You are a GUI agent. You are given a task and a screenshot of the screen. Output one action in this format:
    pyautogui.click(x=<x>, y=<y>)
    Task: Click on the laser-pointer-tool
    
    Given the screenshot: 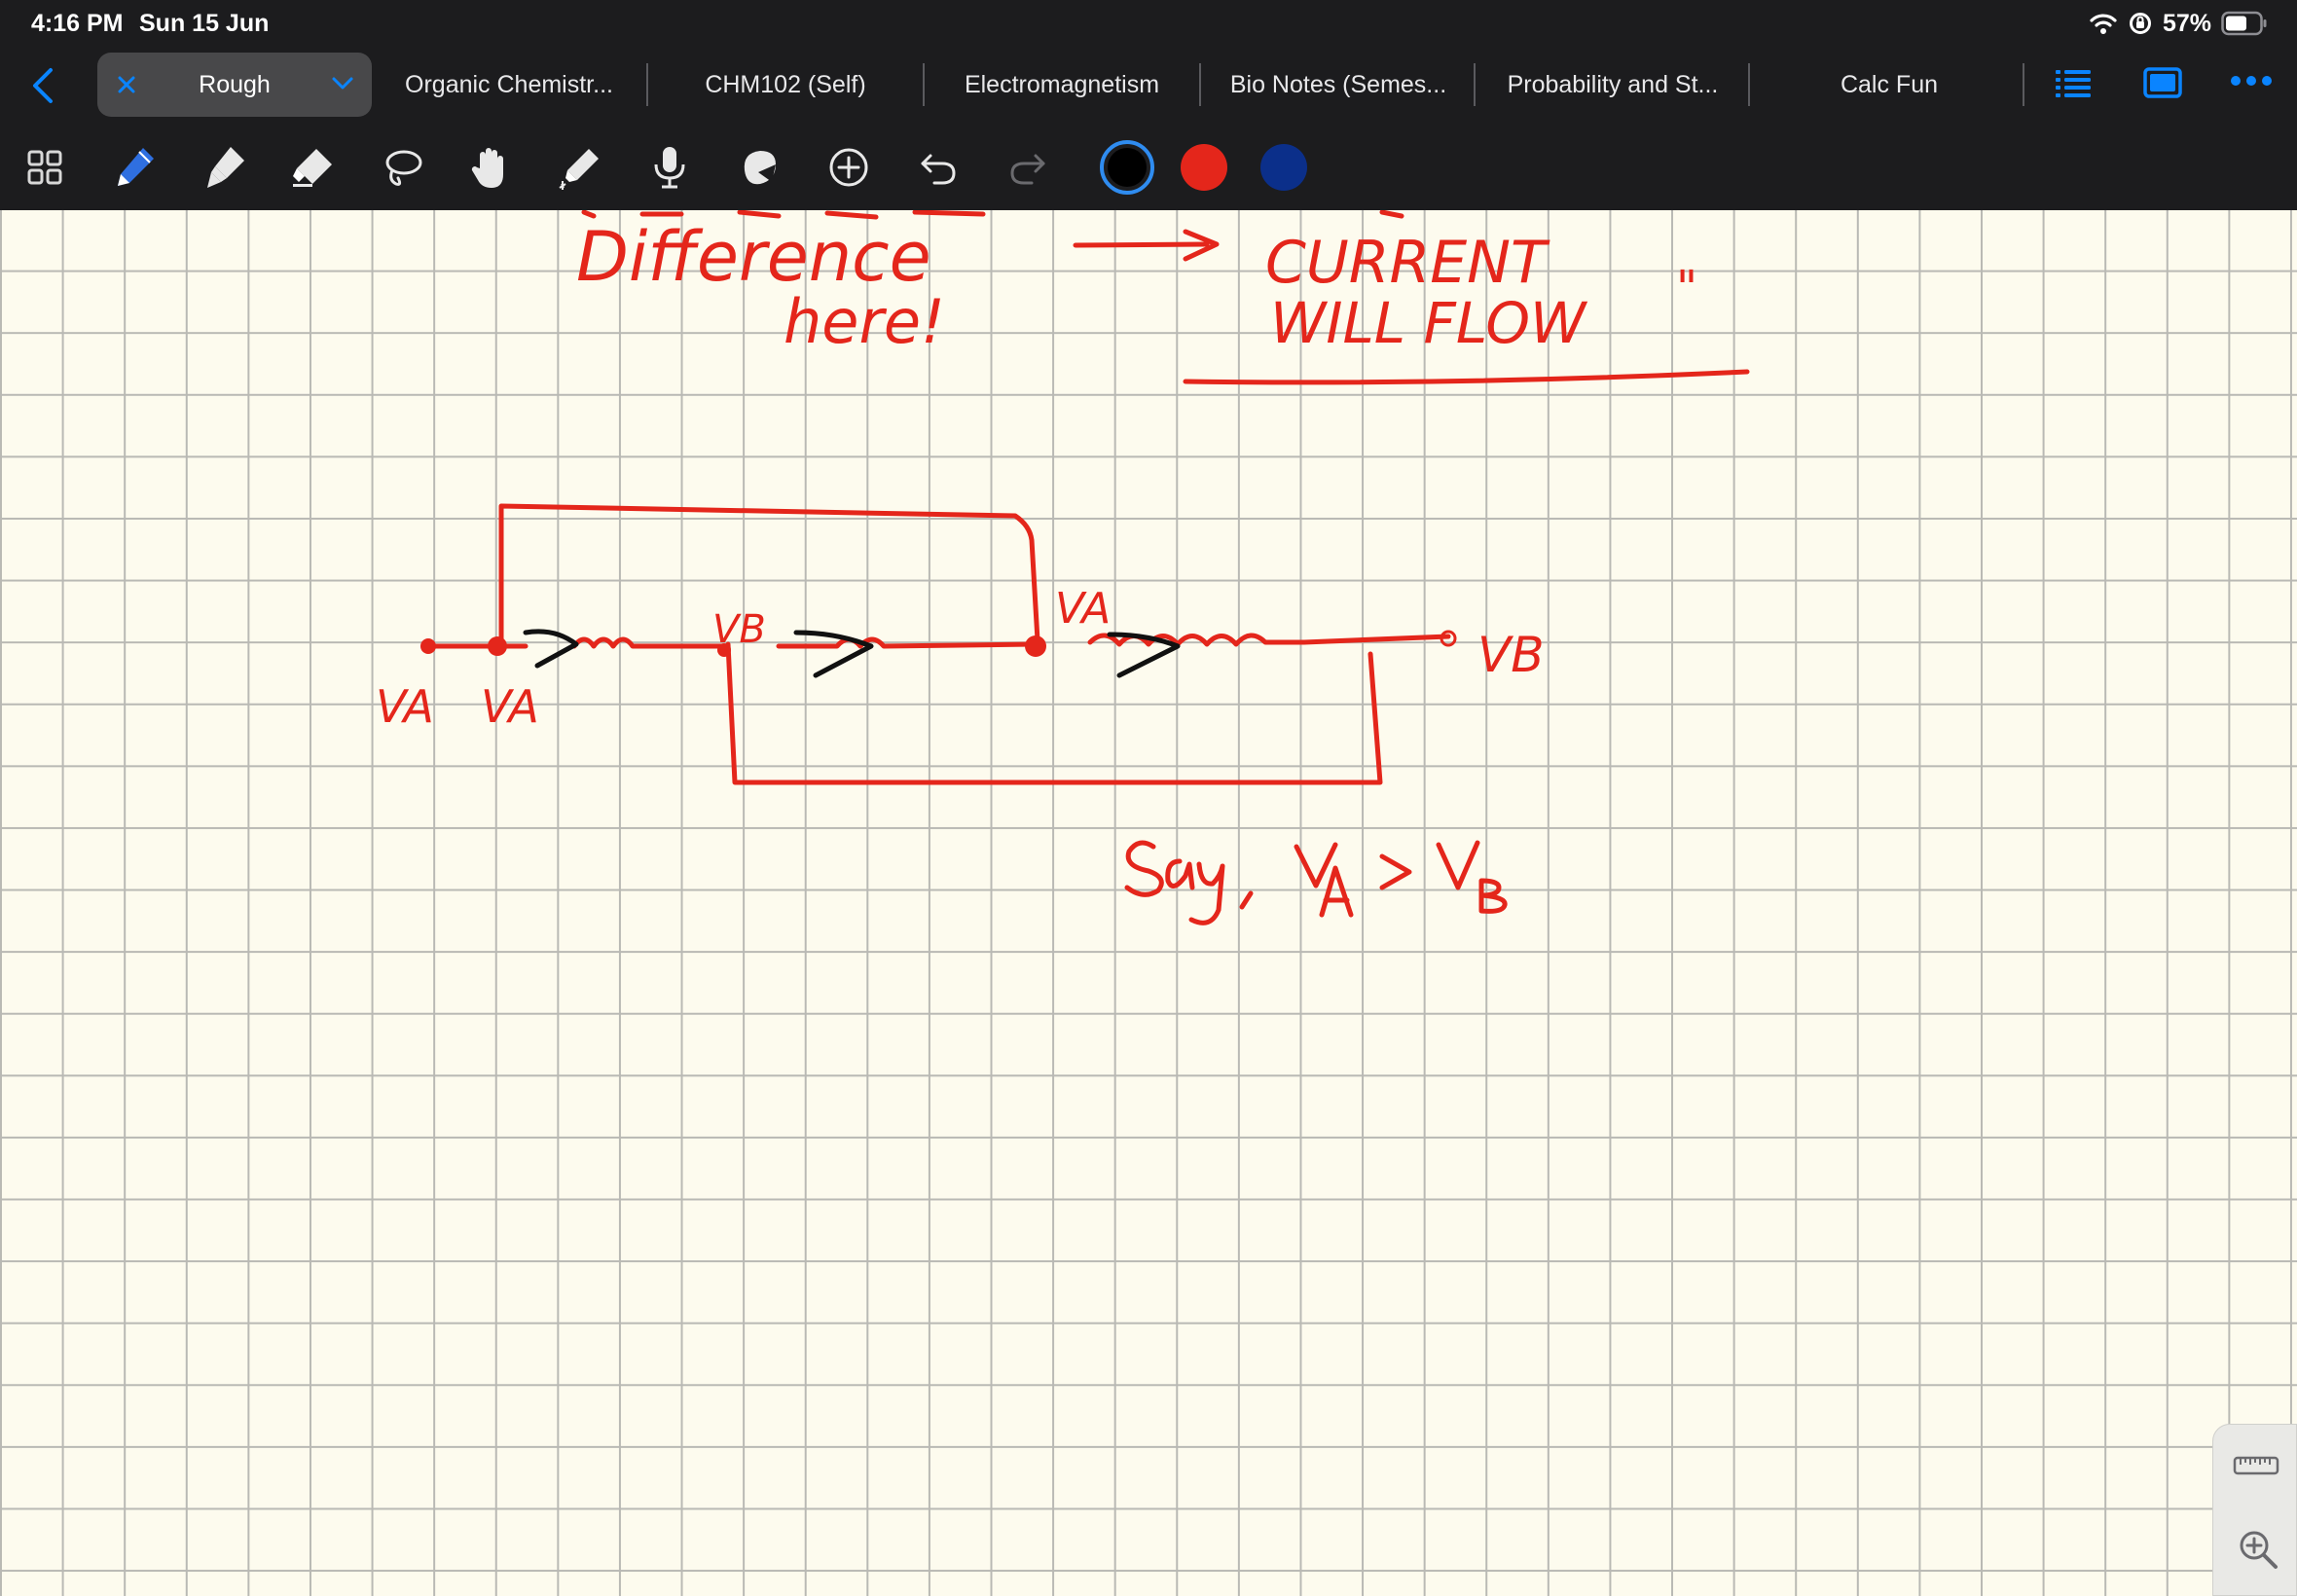 What is the action you would take?
    pyautogui.click(x=580, y=168)
    